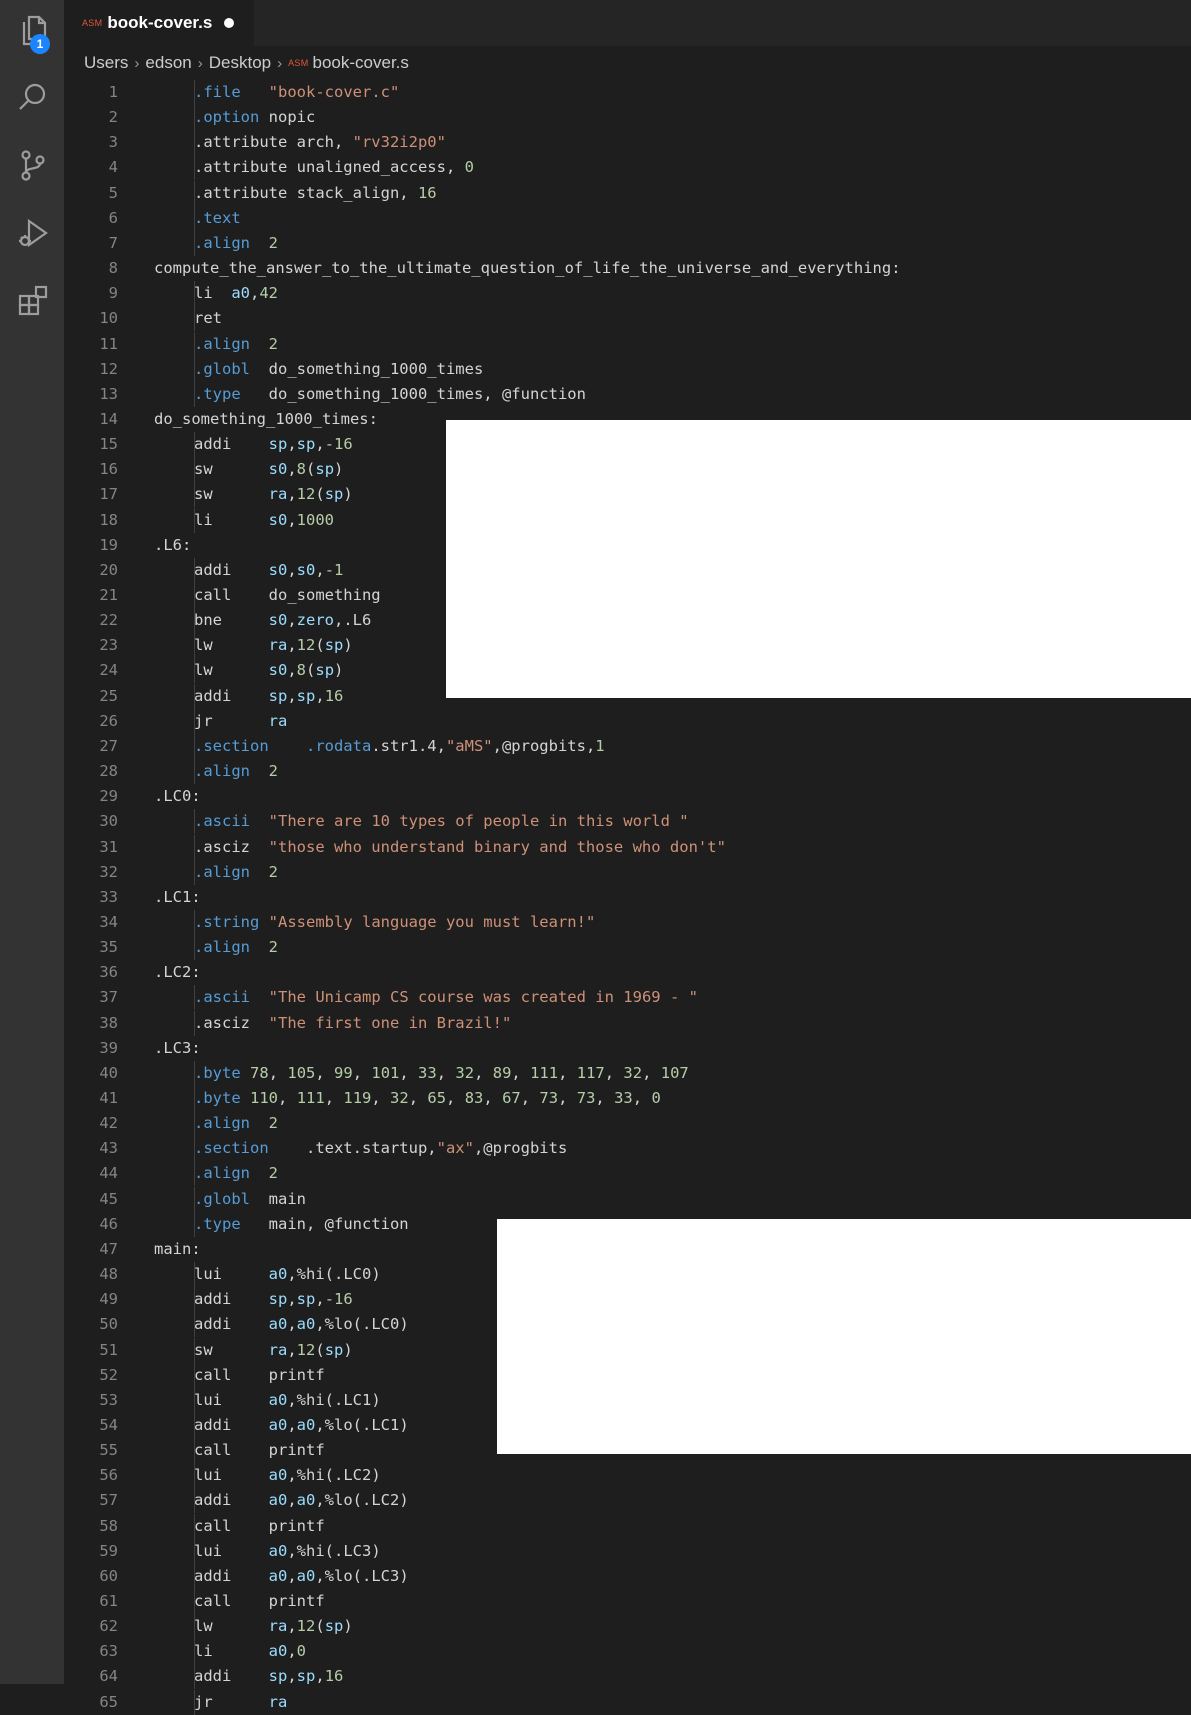  I want to click on code-line: 63 li a0,0, so click(627, 1652).